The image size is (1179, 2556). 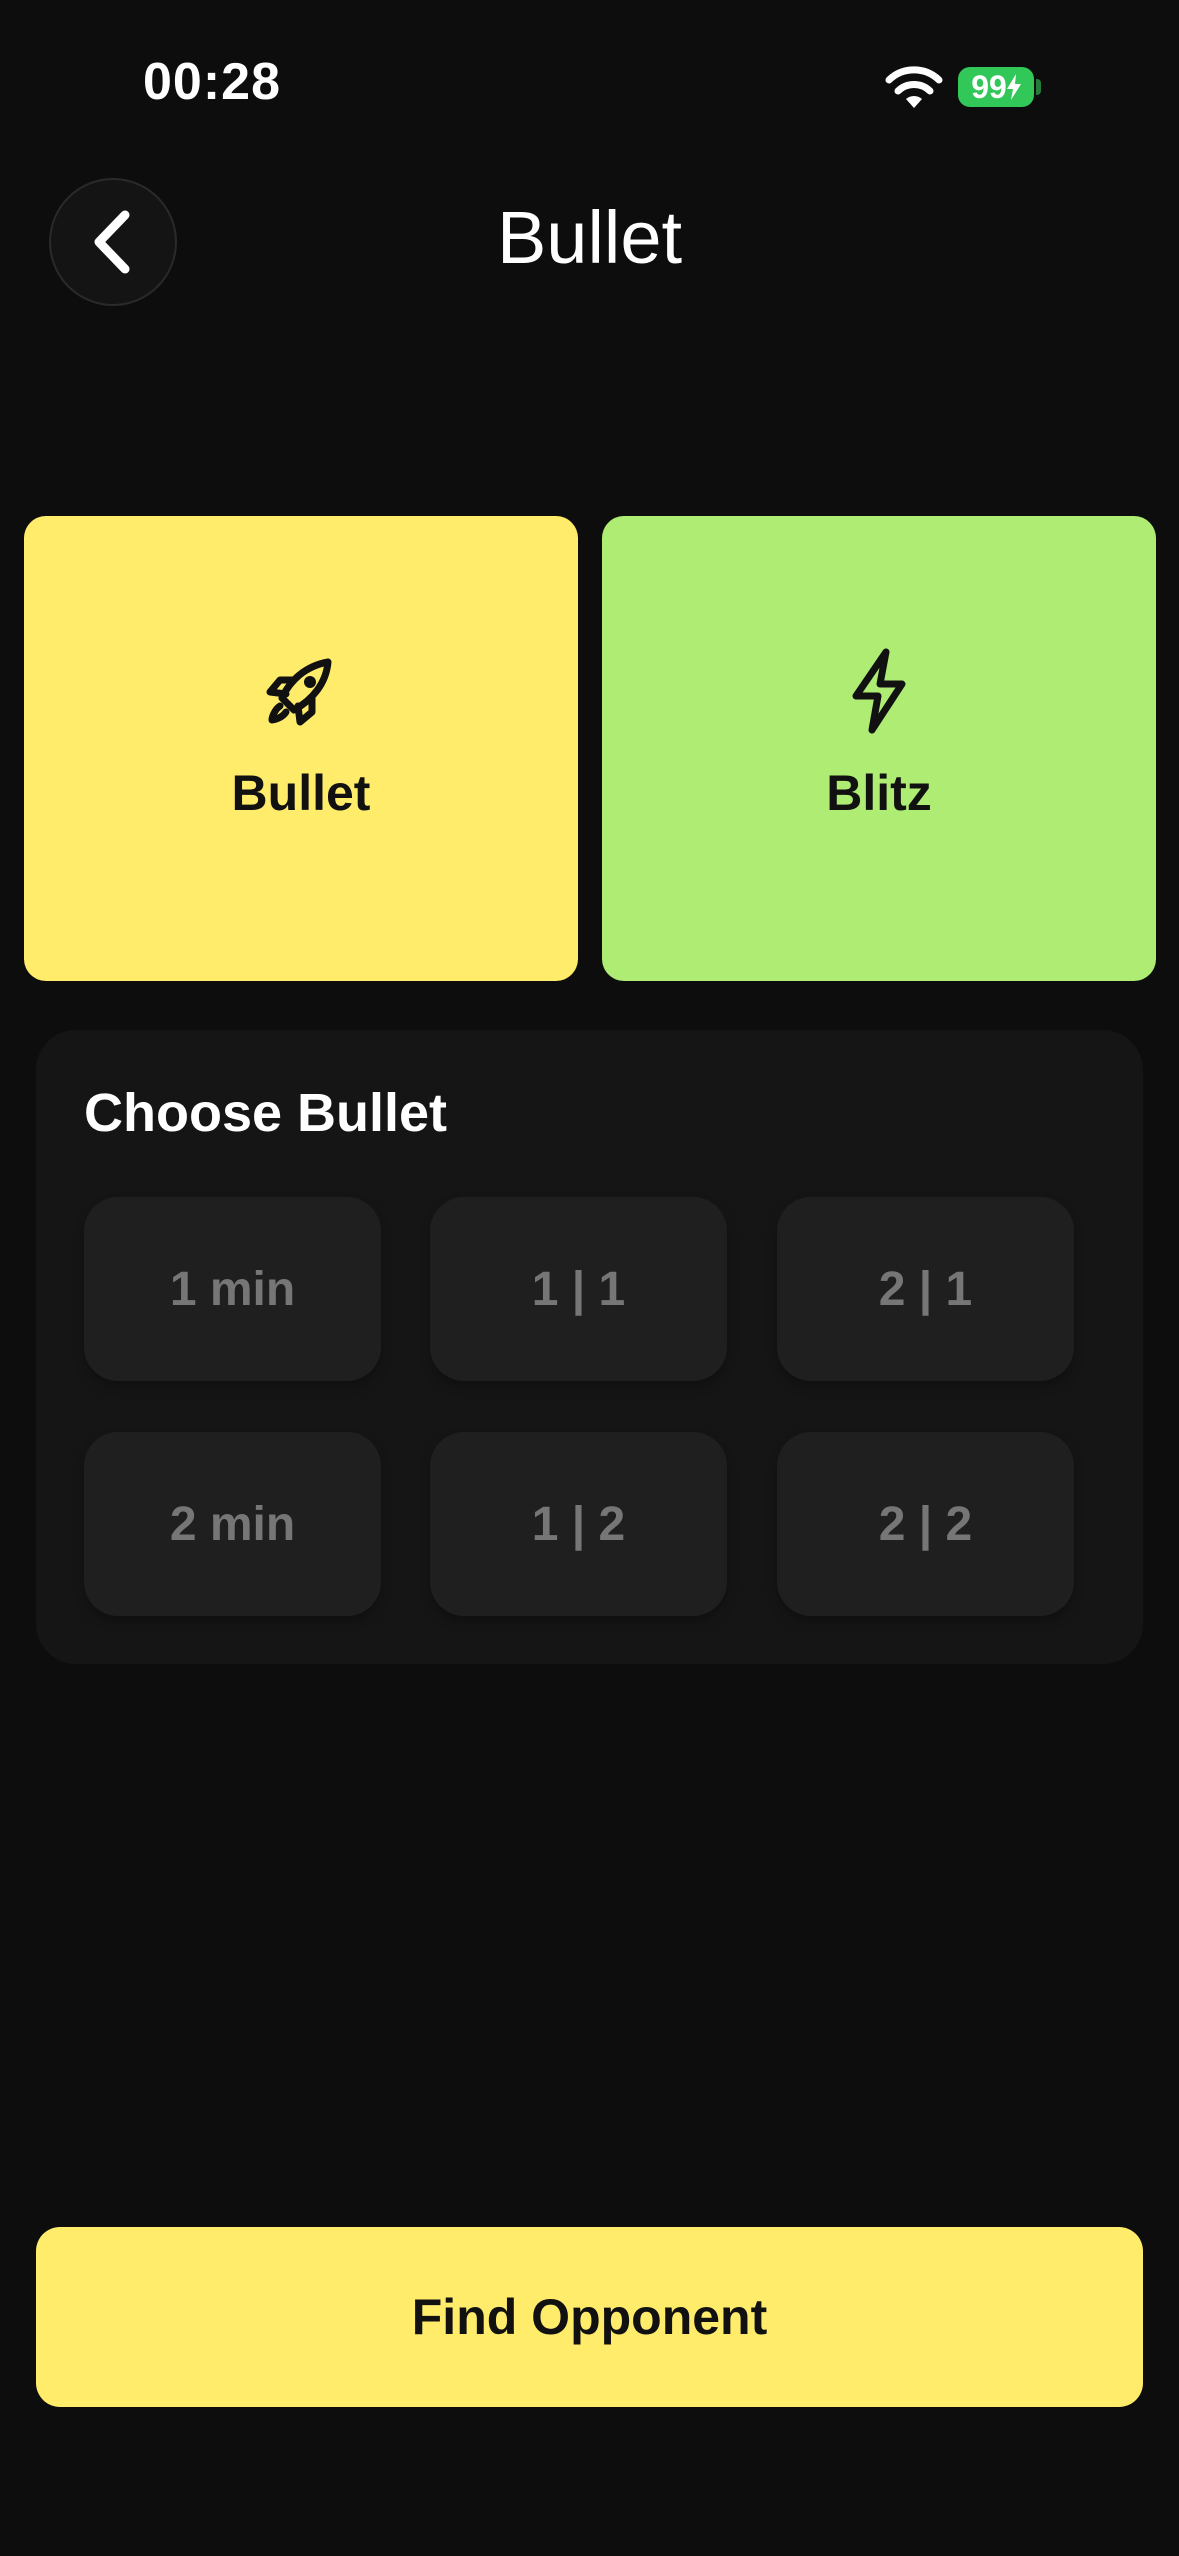 What do you see at coordinates (1038, 87) in the screenshot?
I see `battery-cap` at bounding box center [1038, 87].